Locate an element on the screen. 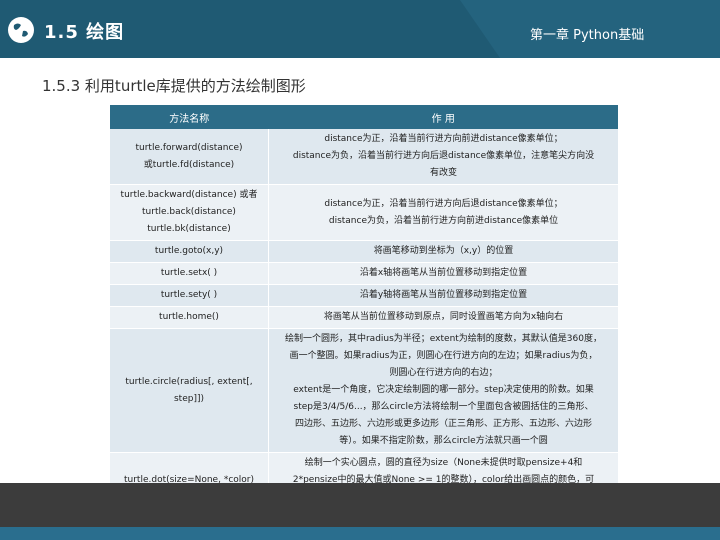  effect-cell: 沿着y轴将画笔从当前位置移动到指定位置 is located at coordinates (443, 295).